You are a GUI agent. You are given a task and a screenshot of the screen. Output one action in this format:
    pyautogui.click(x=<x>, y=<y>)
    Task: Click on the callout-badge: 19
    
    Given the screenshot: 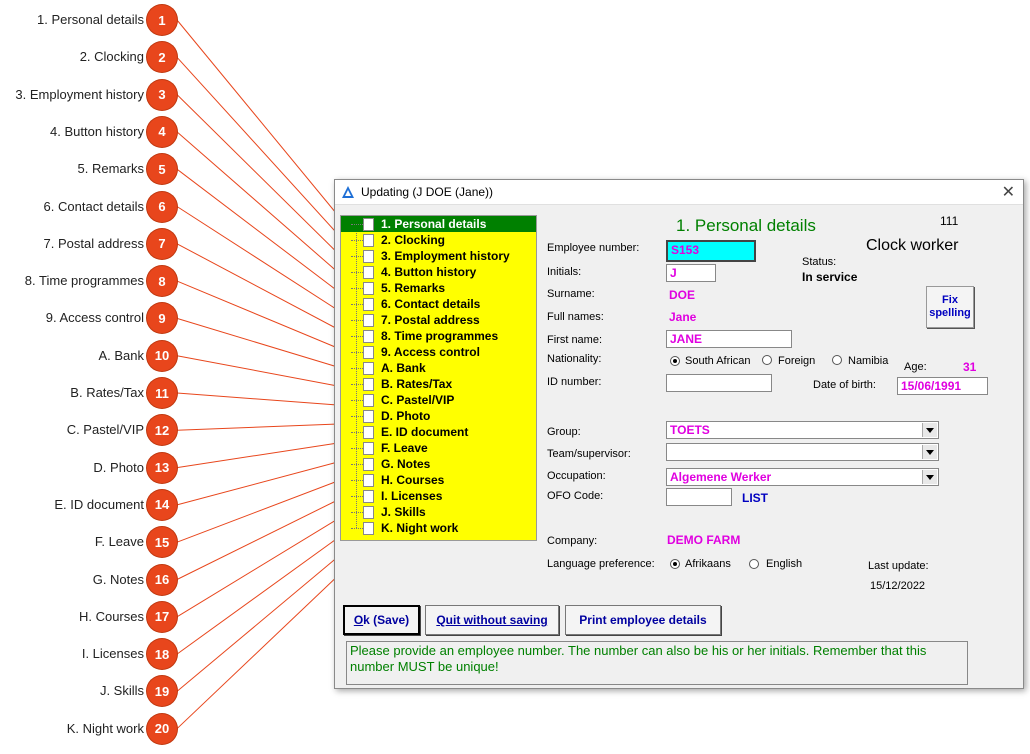 What is the action you would take?
    pyautogui.click(x=162, y=691)
    